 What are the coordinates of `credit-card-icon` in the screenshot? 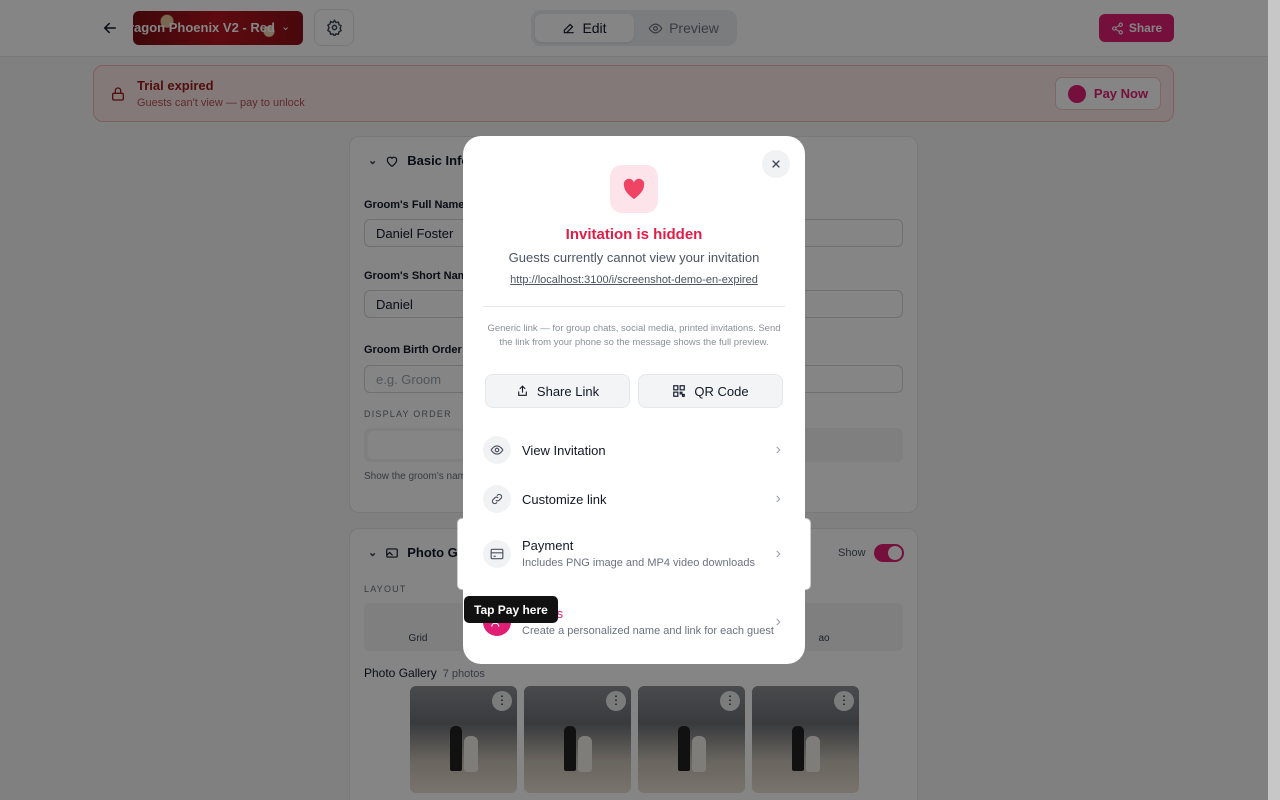 It's located at (497, 554).